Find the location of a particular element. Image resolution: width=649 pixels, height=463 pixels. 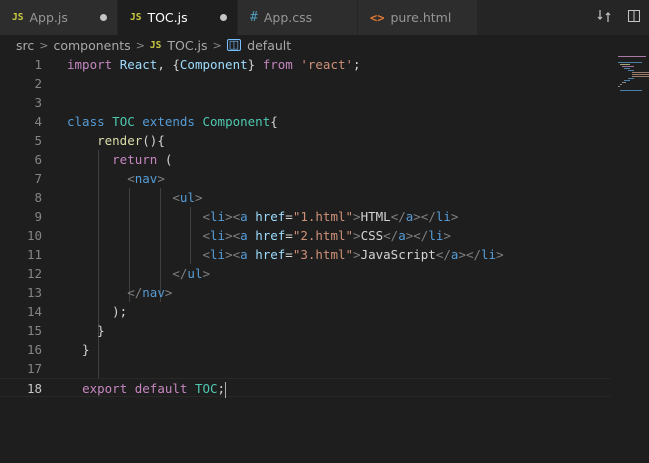

code-text: return ( is located at coordinates (119, 159).